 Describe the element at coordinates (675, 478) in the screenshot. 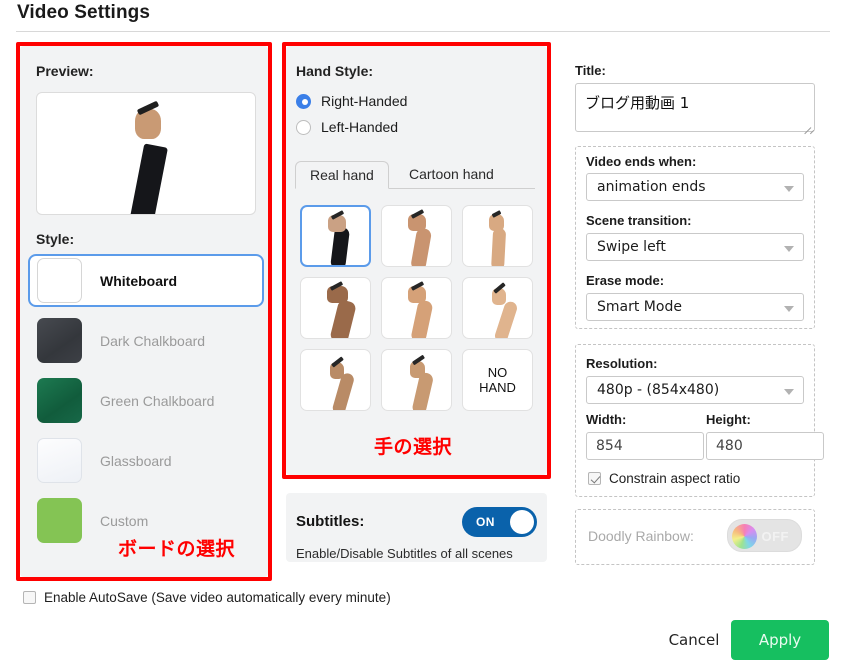

I see `constrain-aspect-ratio-label: Constrain aspect ratio` at that location.